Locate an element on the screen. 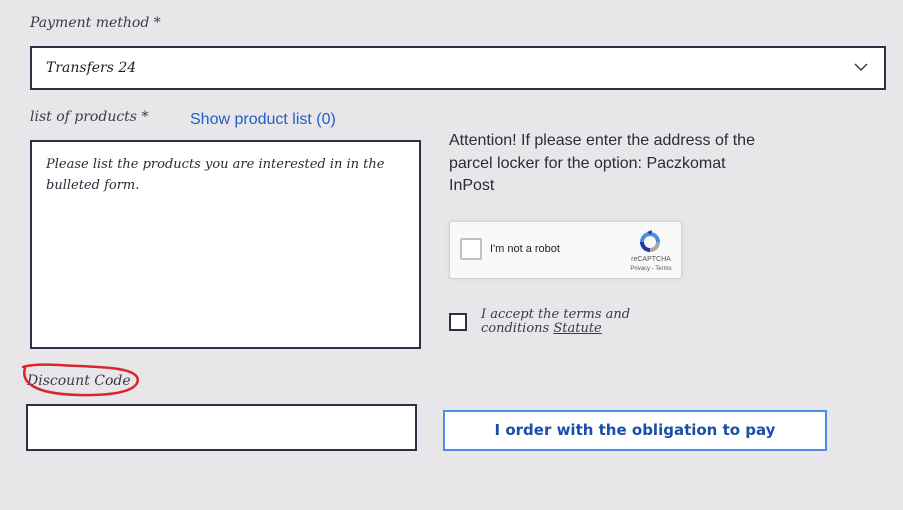 This screenshot has height=510, width=903. recaptcha-logo-icon is located at coordinates (650, 241).